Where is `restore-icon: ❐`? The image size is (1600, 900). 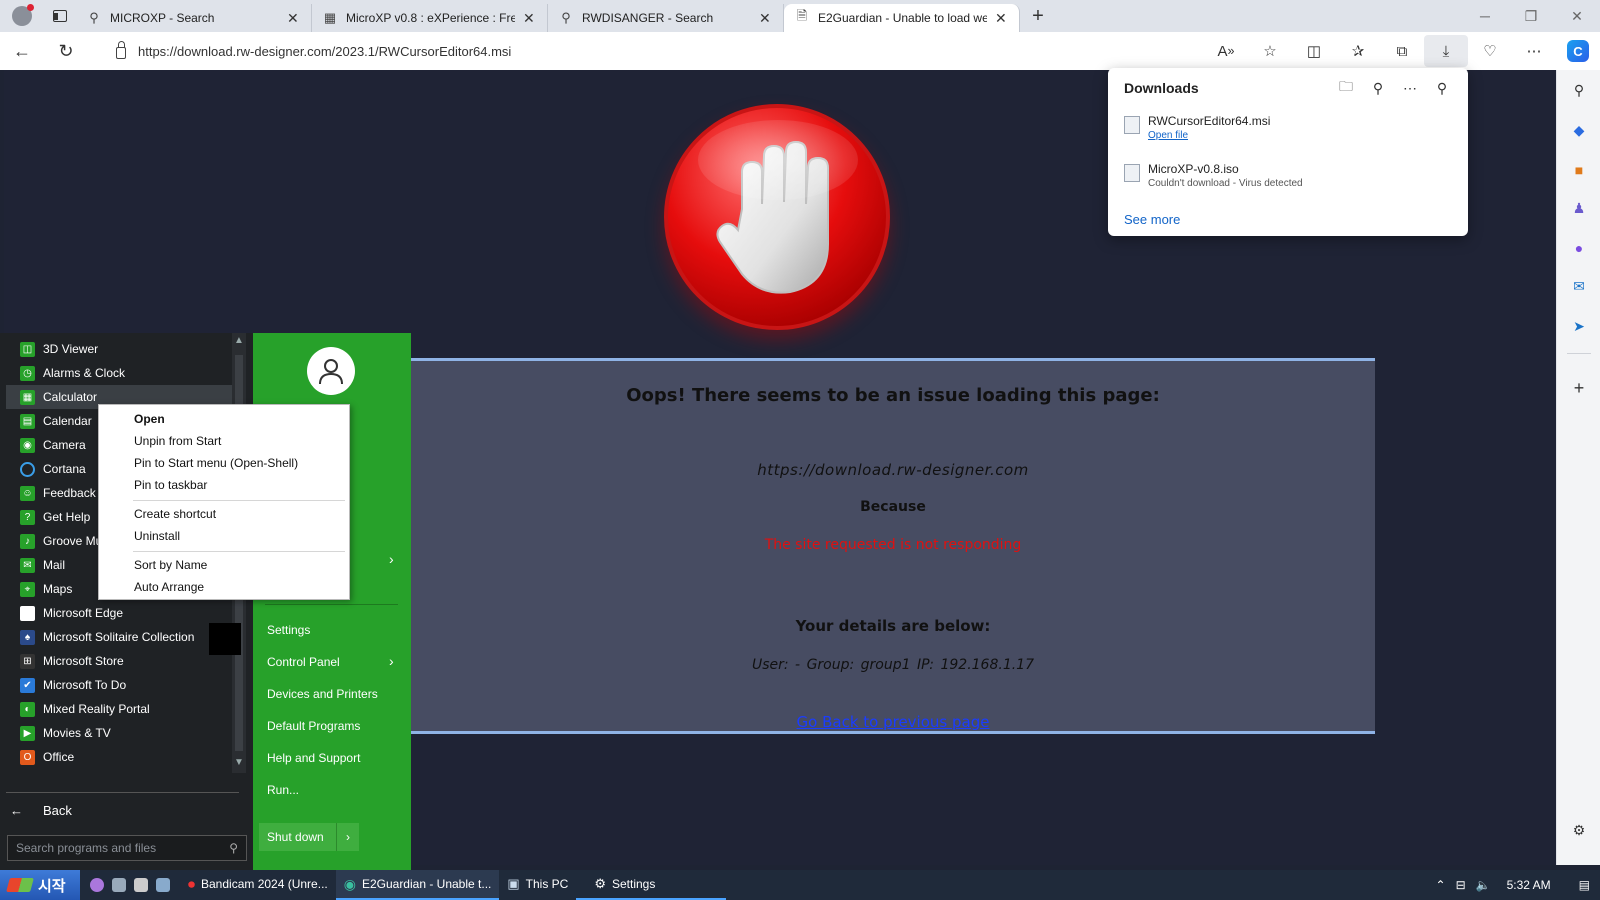 restore-icon: ❐ is located at coordinates (1531, 16).